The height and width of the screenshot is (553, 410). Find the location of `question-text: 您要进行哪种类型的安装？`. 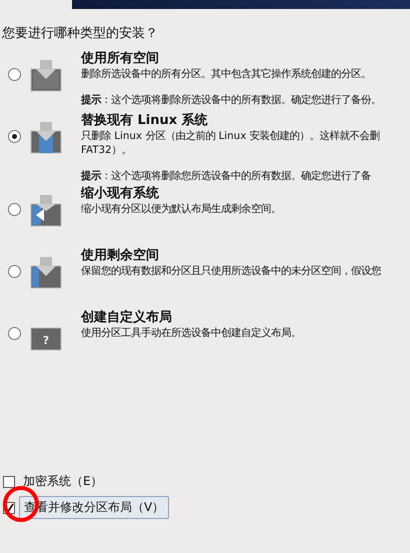

question-text: 您要进行哪种类型的安装？ is located at coordinates (80, 33).